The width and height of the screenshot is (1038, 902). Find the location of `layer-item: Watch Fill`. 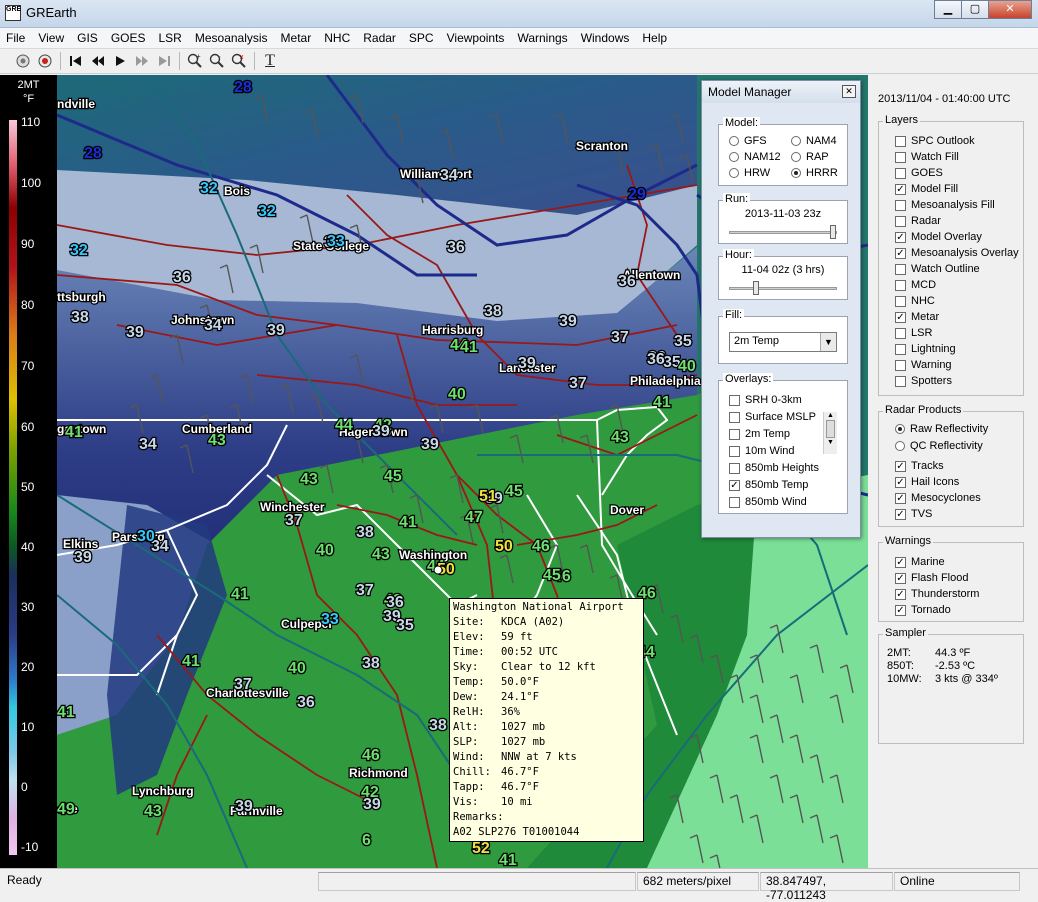

layer-item: Watch Fill is located at coordinates (927, 157).